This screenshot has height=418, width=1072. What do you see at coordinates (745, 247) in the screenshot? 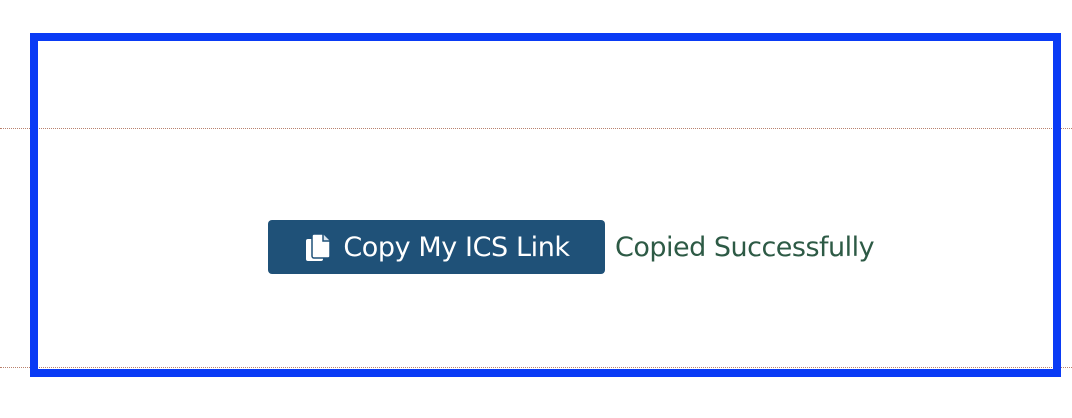
I see `copy-status-message: Copied Successfully` at bounding box center [745, 247].